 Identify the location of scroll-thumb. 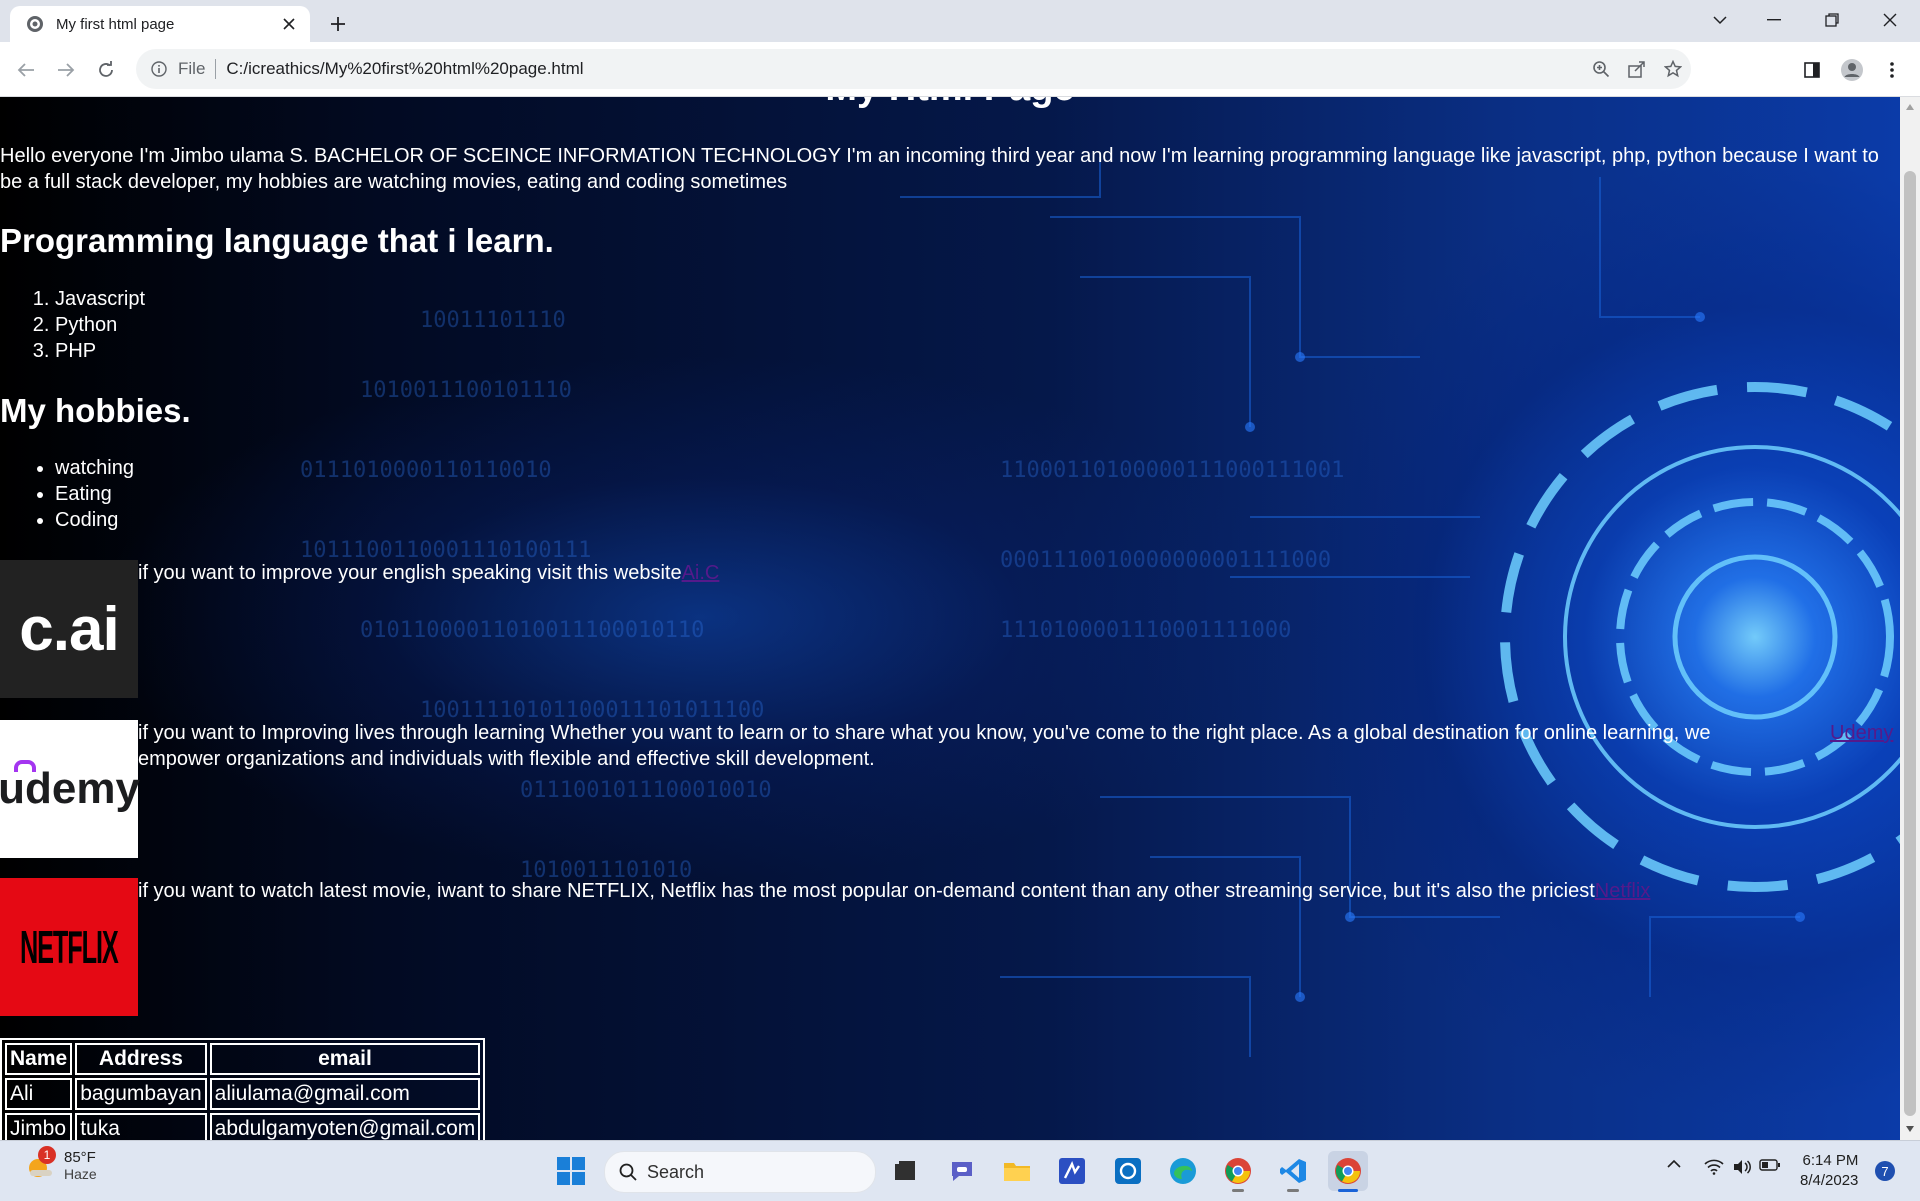
(1910, 643).